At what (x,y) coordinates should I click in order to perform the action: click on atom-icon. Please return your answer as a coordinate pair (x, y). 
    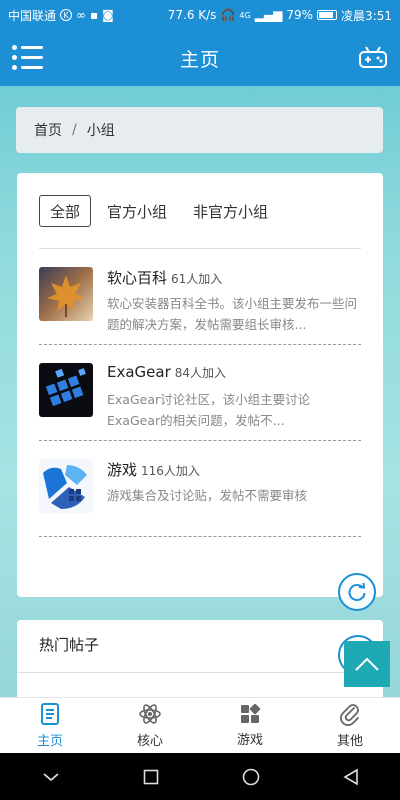
    Looking at the image, I should click on (150, 714).